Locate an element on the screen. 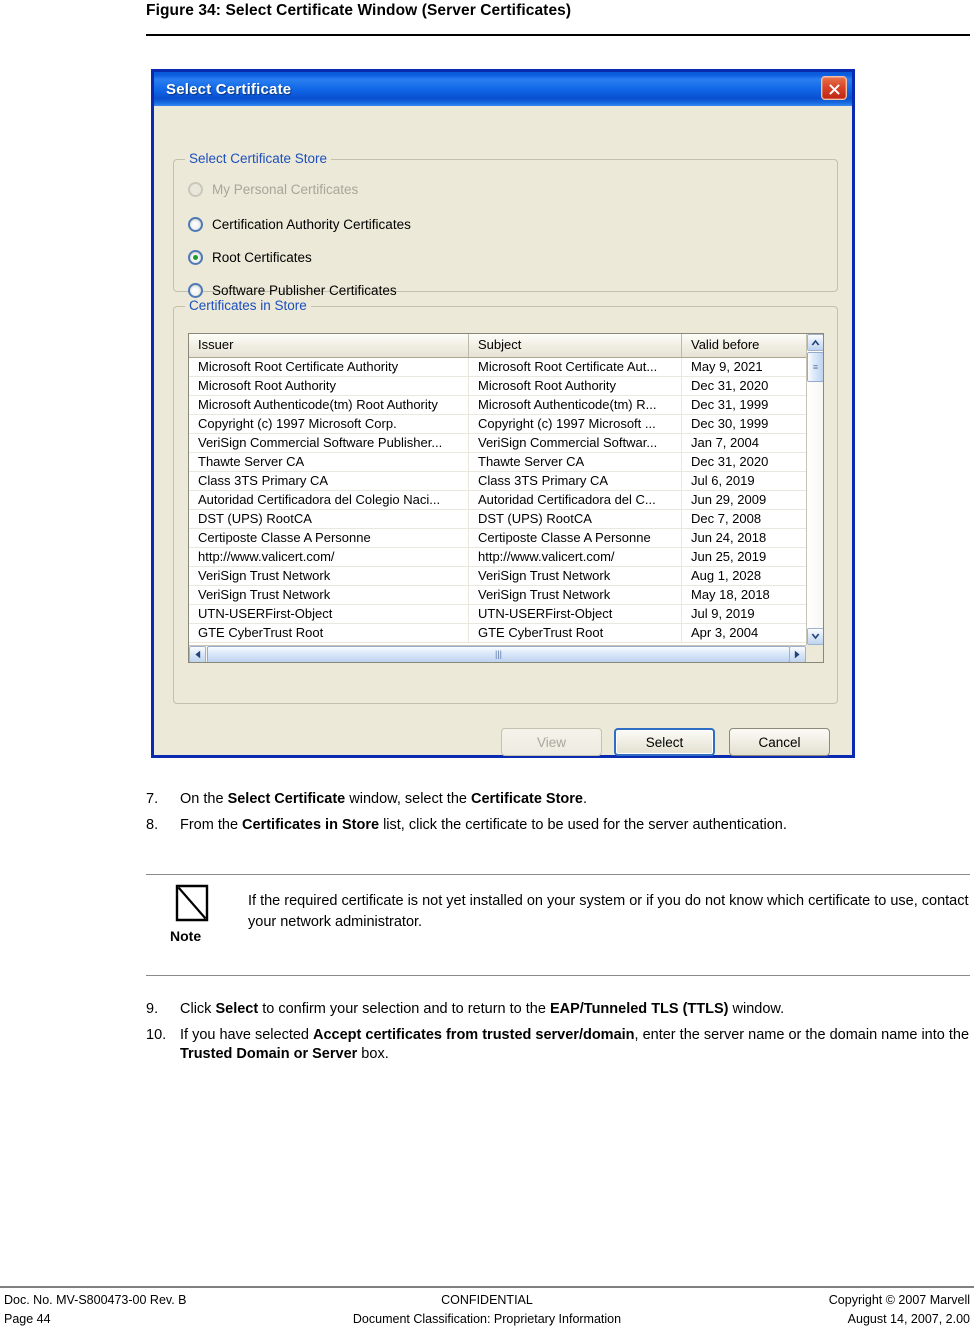 This screenshot has width=974, height=1329. column-header-subject: Subject is located at coordinates (575, 345).